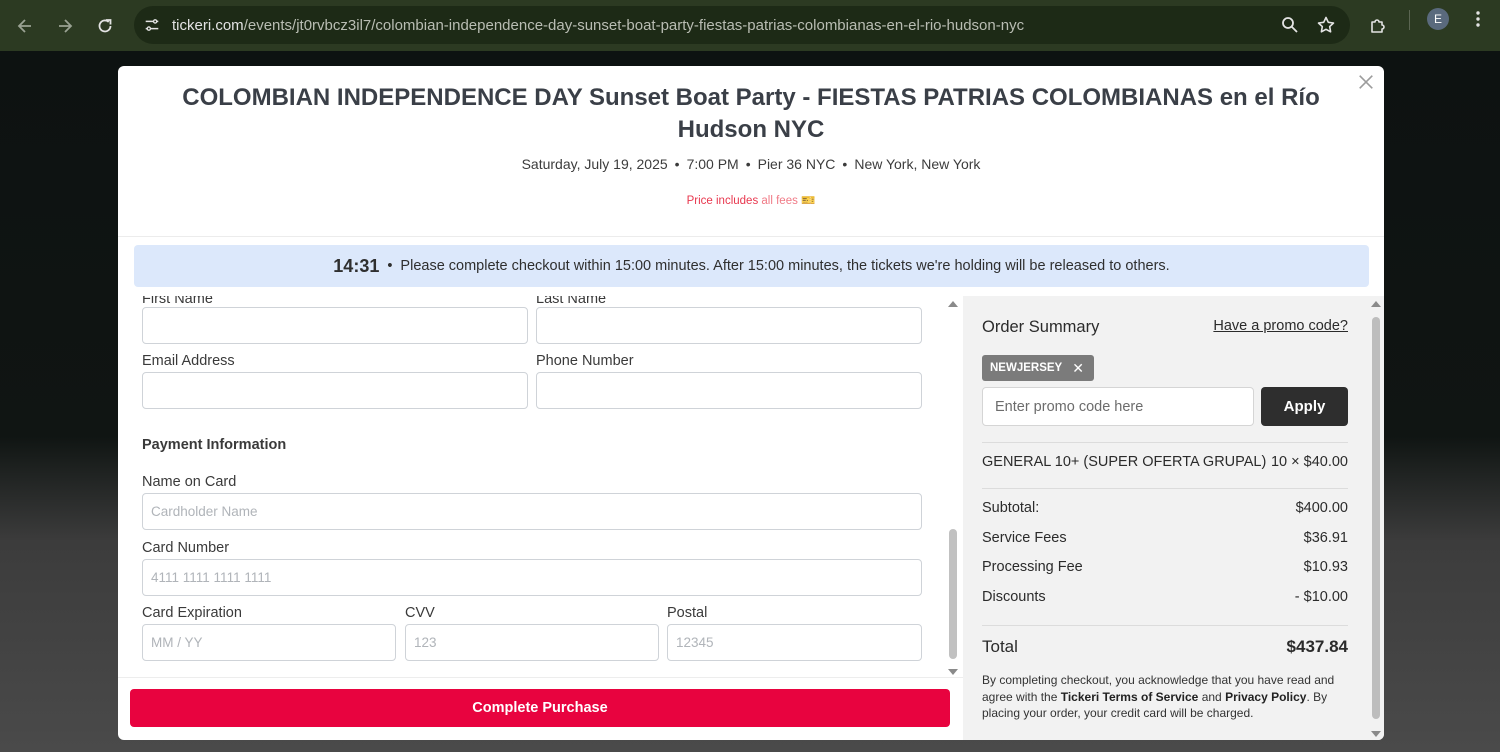  Describe the element at coordinates (1290, 25) in the screenshot. I see `zoom-icon` at that location.